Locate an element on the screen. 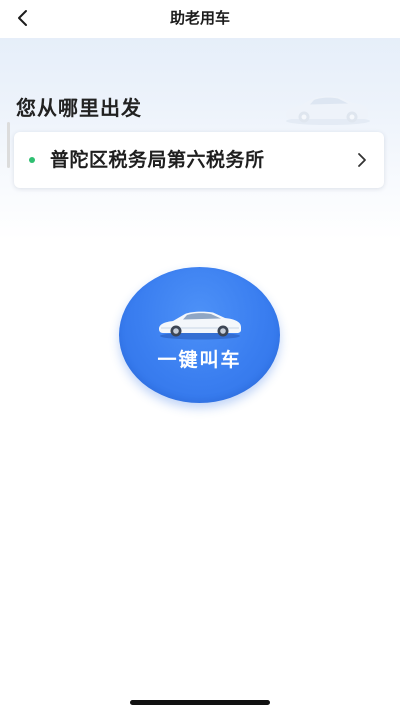 Image resolution: width=400 pixels, height=711 pixels. scroll-indicator is located at coordinates (8, 145).